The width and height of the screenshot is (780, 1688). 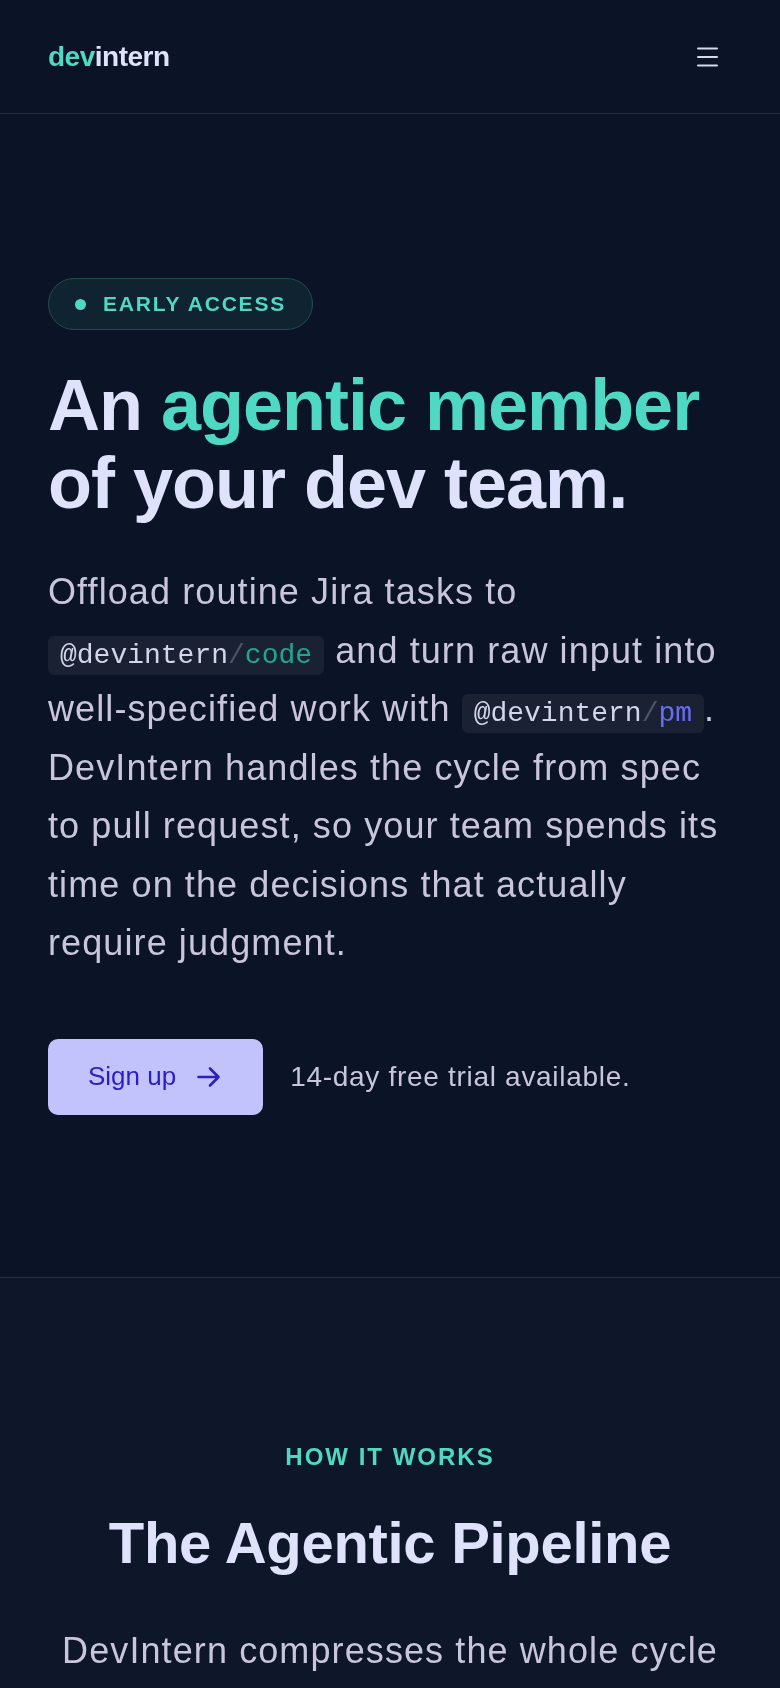 What do you see at coordinates (460, 1076) in the screenshot?
I see `trial-note: 14-day free trial available.` at bounding box center [460, 1076].